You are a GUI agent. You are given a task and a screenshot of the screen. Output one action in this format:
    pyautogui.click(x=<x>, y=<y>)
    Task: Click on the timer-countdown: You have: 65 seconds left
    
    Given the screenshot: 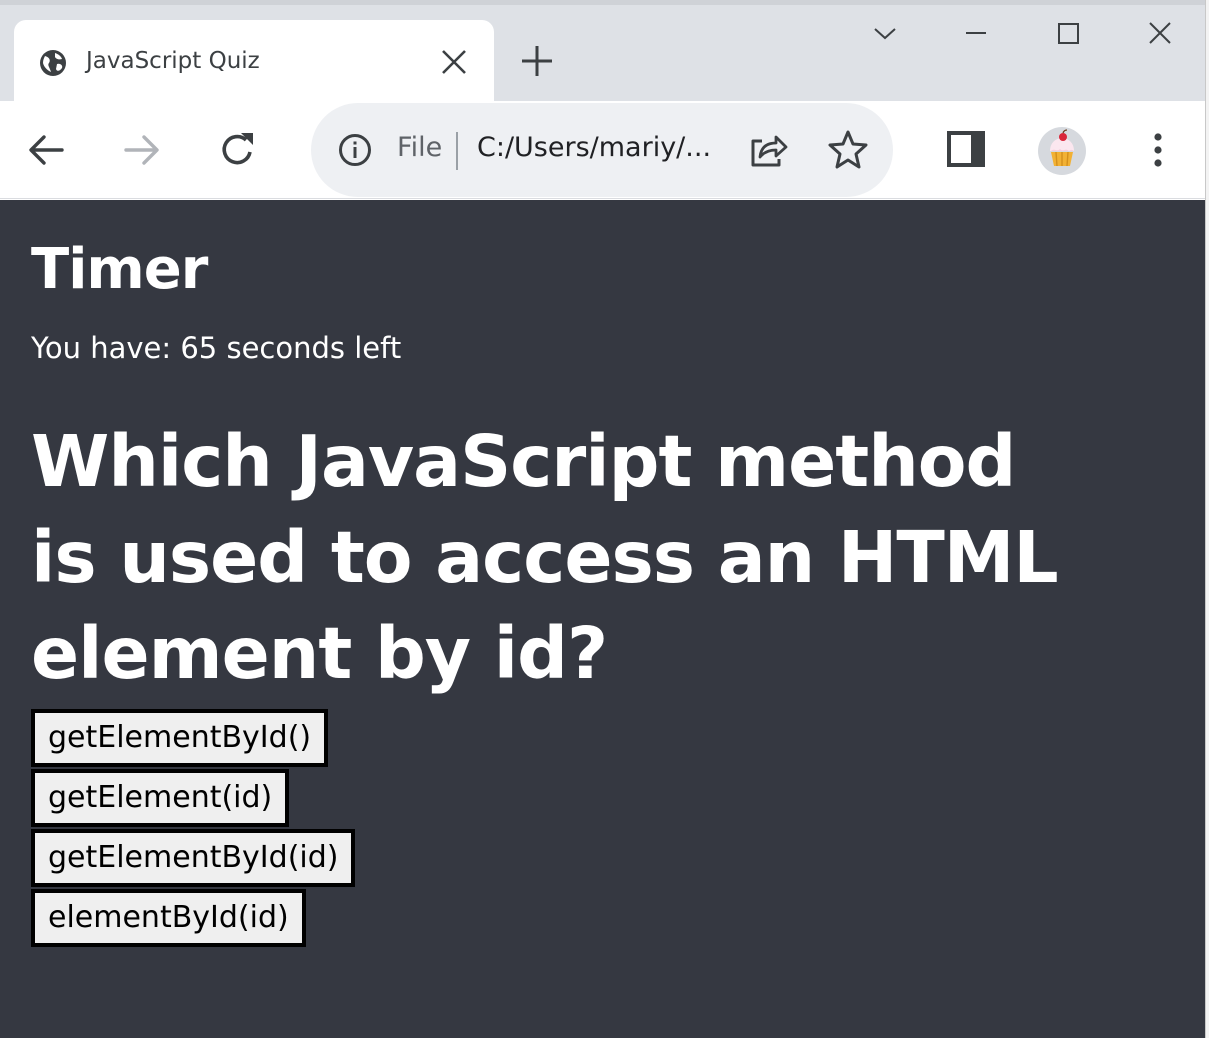 What is the action you would take?
    pyautogui.click(x=216, y=348)
    